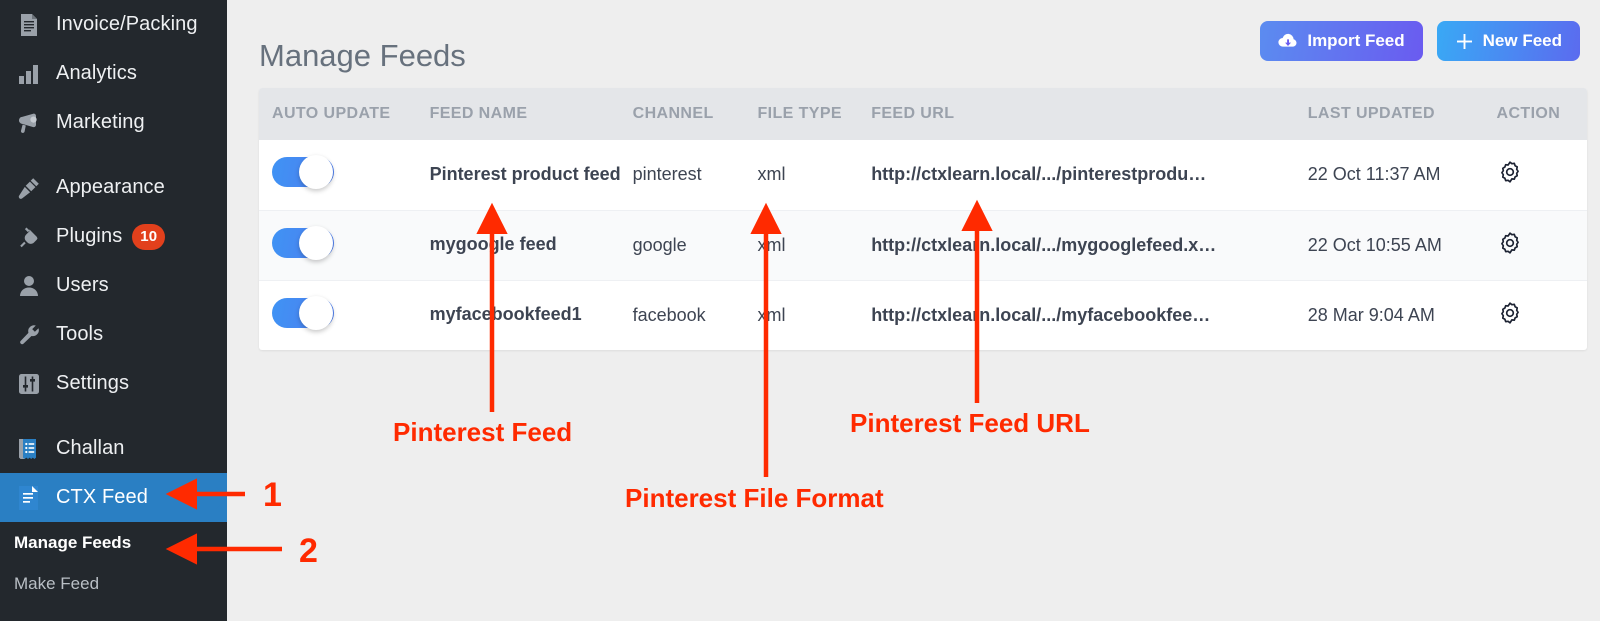 The height and width of the screenshot is (621, 1600). I want to click on sidebar-item-label: Analytics, so click(96, 73).